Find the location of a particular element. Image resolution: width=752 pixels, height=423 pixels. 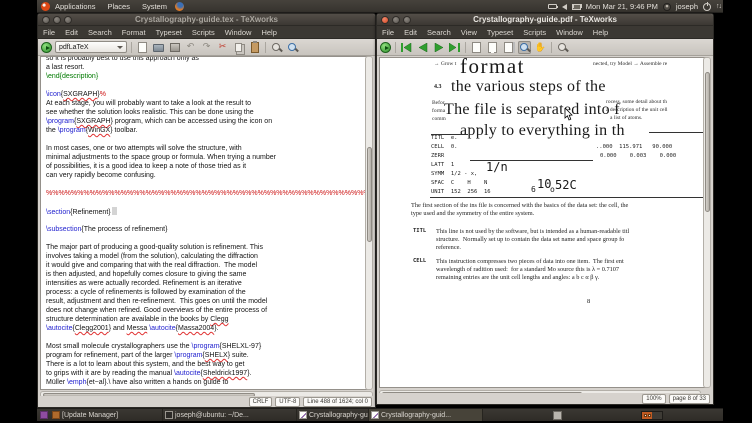

status-item: Line 488 of 1624; col 0 is located at coordinates (337, 401).